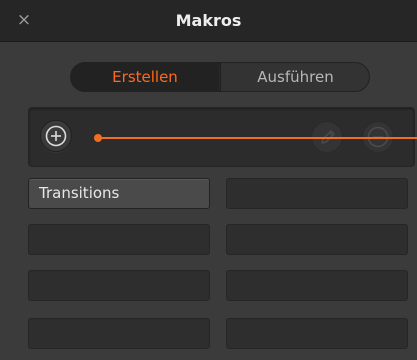 The image size is (417, 360). I want to click on mode-tab-group: Erstellen Ausführen, so click(220, 77).